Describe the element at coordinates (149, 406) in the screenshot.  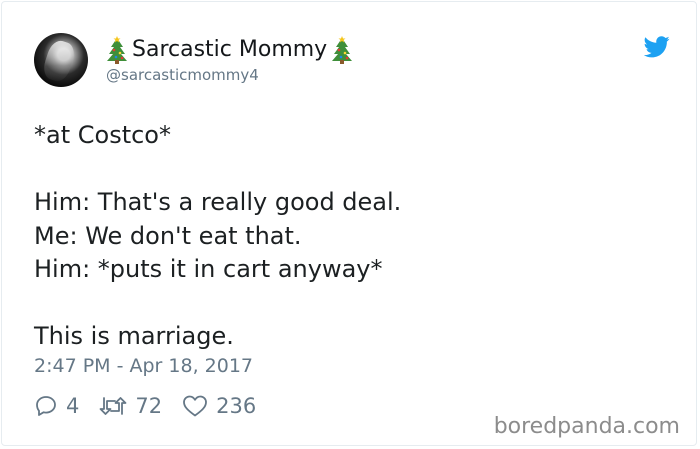
I see `retweet-count: 72` at that location.